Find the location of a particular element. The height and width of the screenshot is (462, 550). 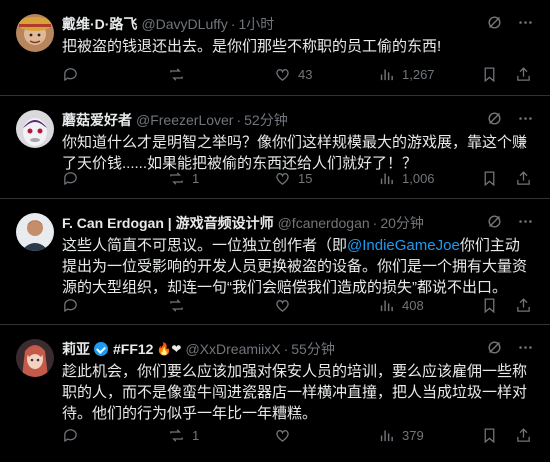

verified-badge-icon is located at coordinates (101, 349).